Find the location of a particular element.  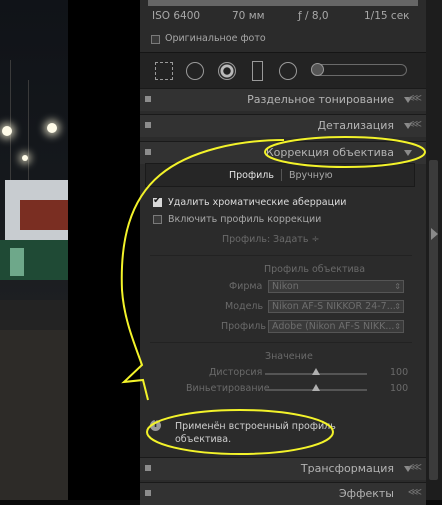

section-title: Раздельное тонирование is located at coordinates (320, 99).